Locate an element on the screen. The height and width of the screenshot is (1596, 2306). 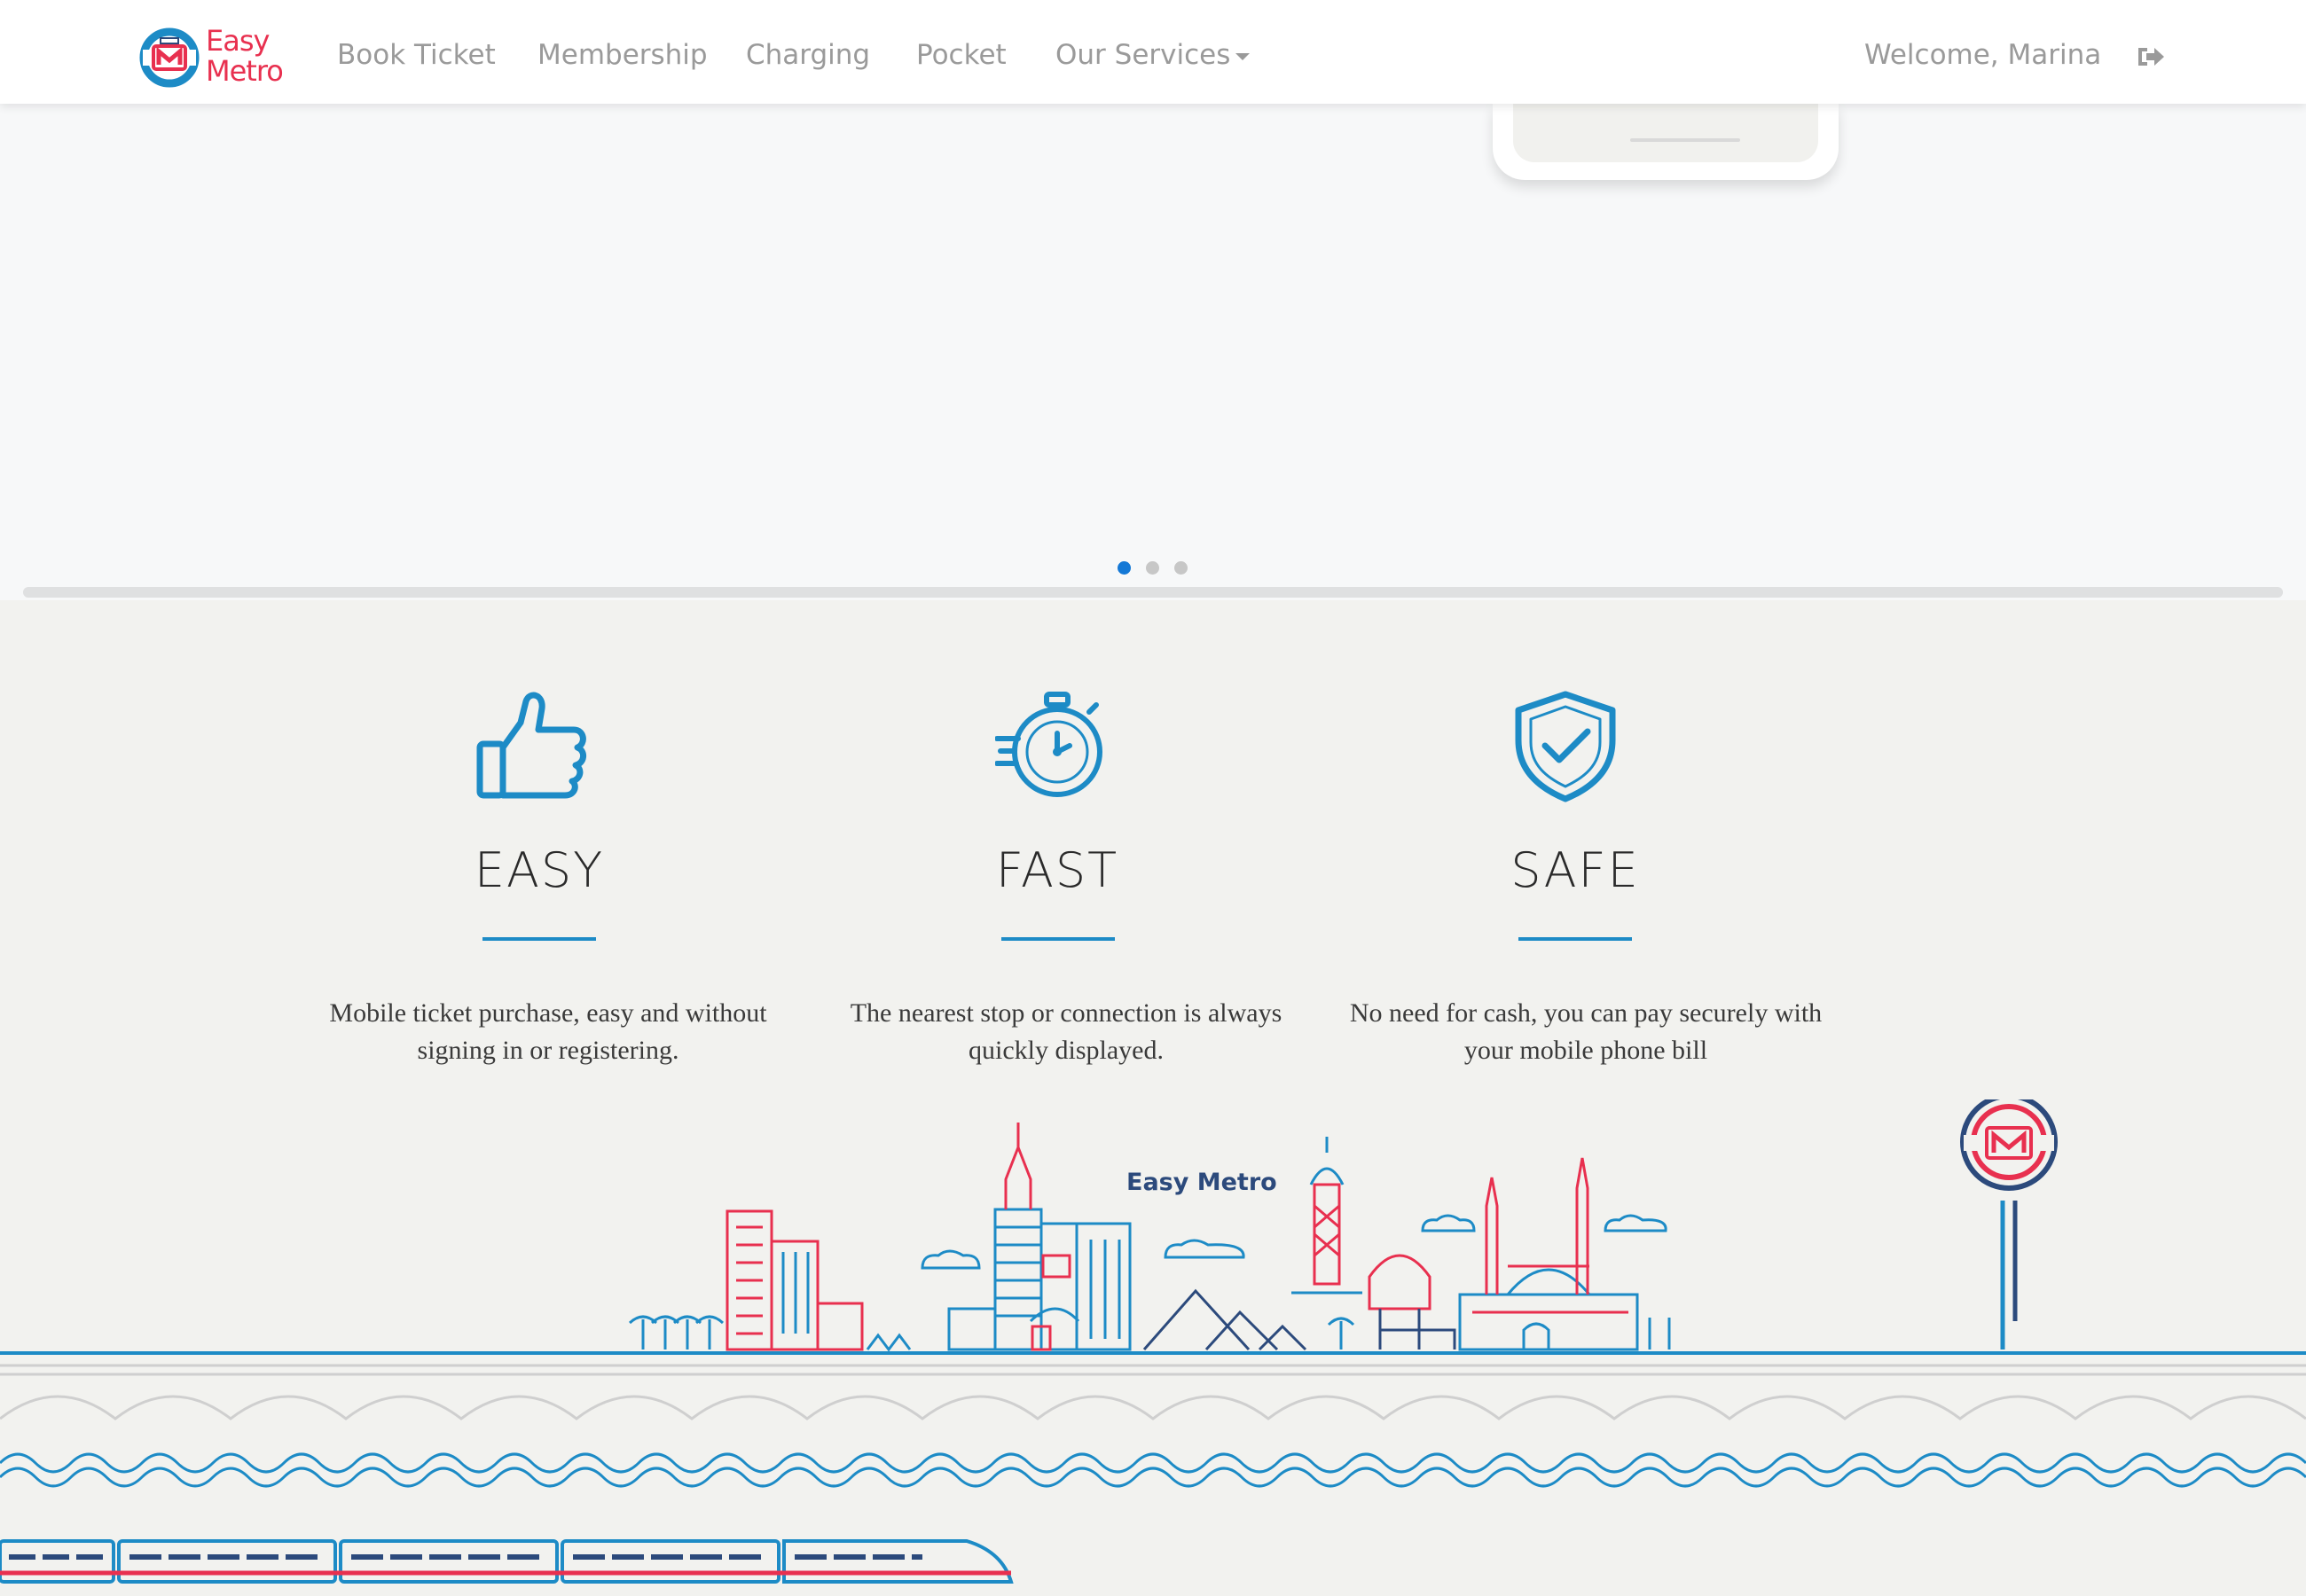
nav-membership: Membership is located at coordinates (622, 55).